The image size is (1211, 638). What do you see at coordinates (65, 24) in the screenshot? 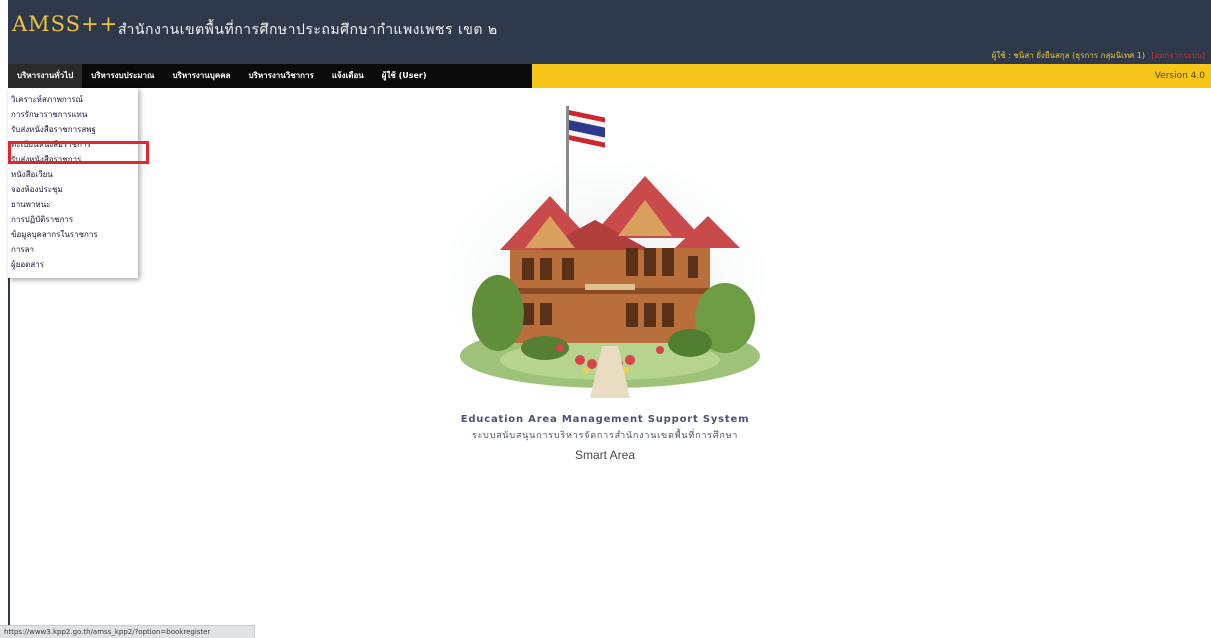
I see `app-brand-logo: AMSS++` at bounding box center [65, 24].